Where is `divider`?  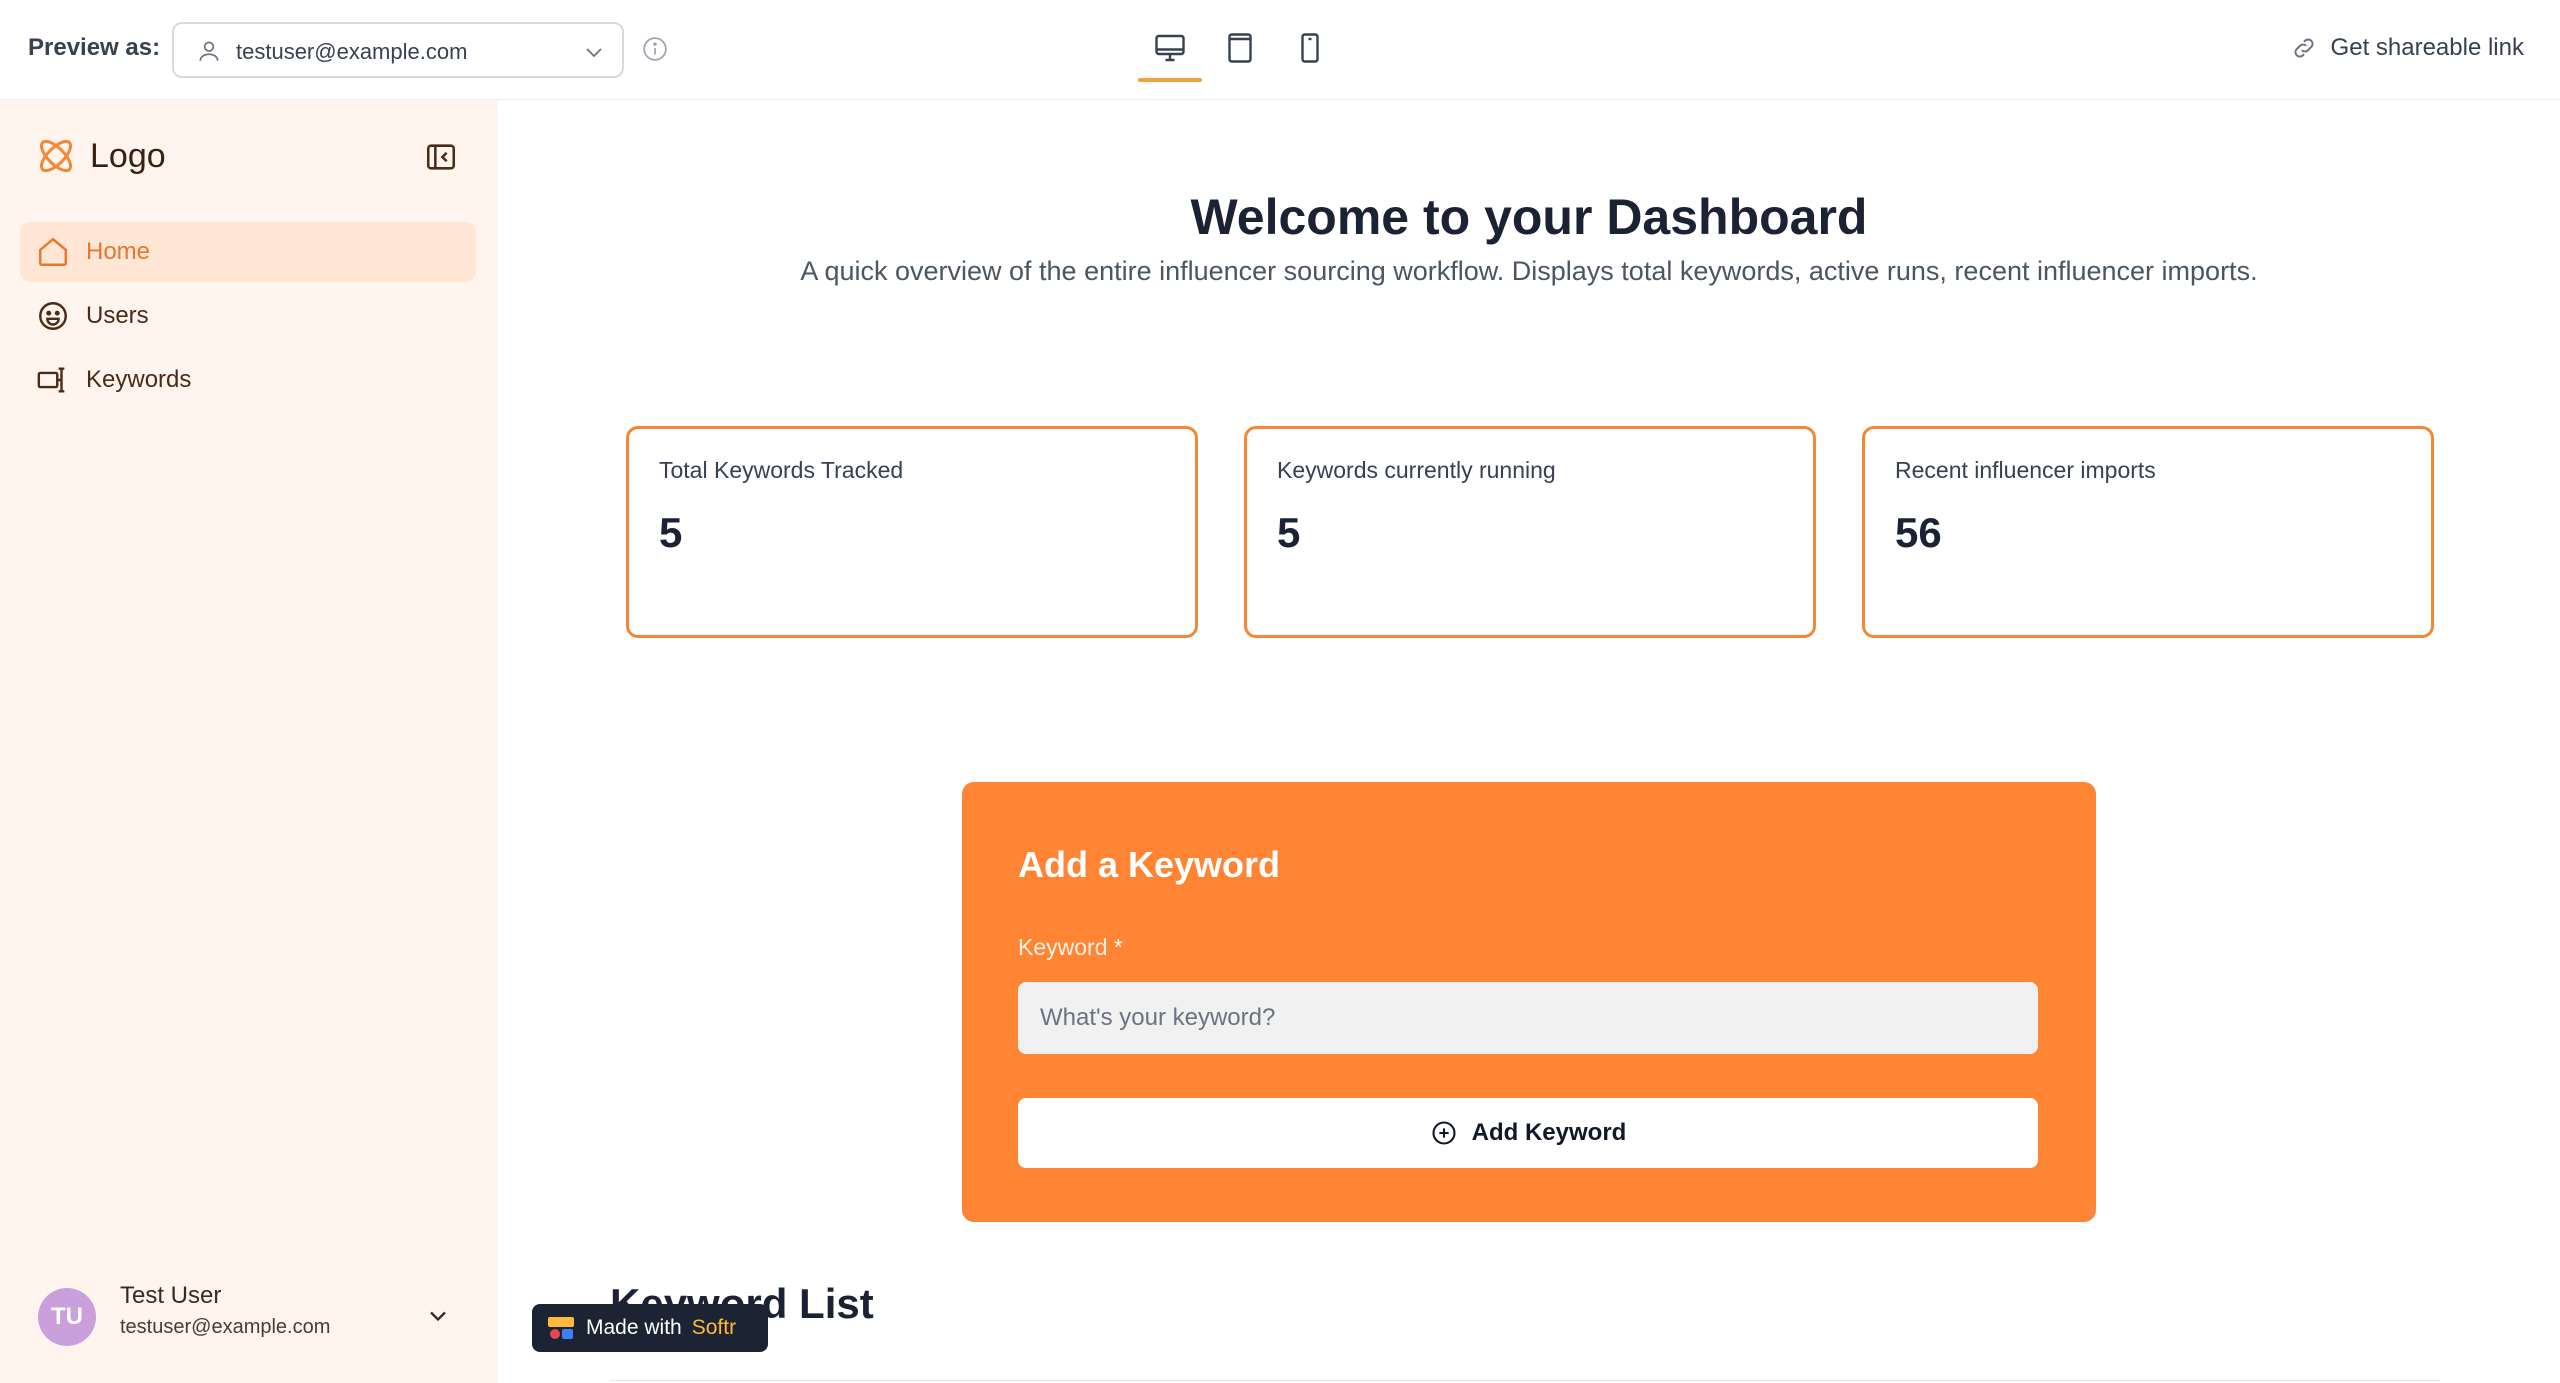 divider is located at coordinates (1525, 1380).